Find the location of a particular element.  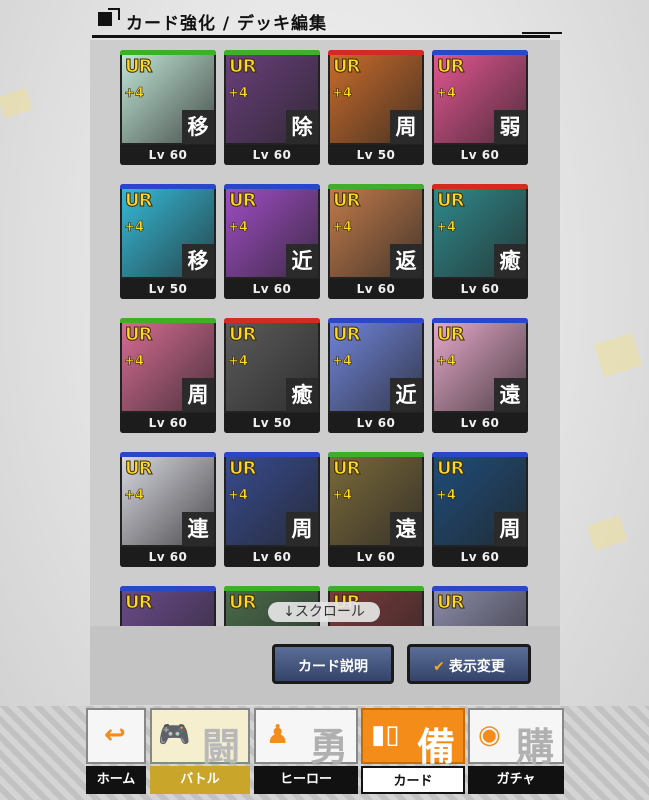

nav-tab-label: ホーム is located at coordinates (116, 780).